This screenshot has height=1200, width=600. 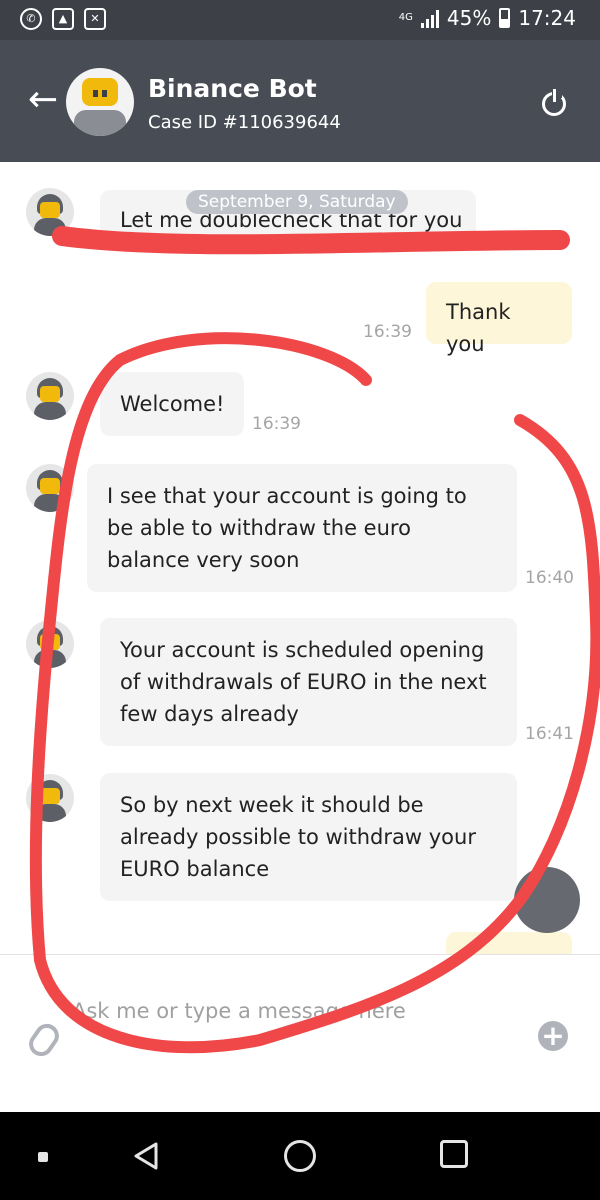 What do you see at coordinates (100, 102) in the screenshot?
I see `bot-avatar` at bounding box center [100, 102].